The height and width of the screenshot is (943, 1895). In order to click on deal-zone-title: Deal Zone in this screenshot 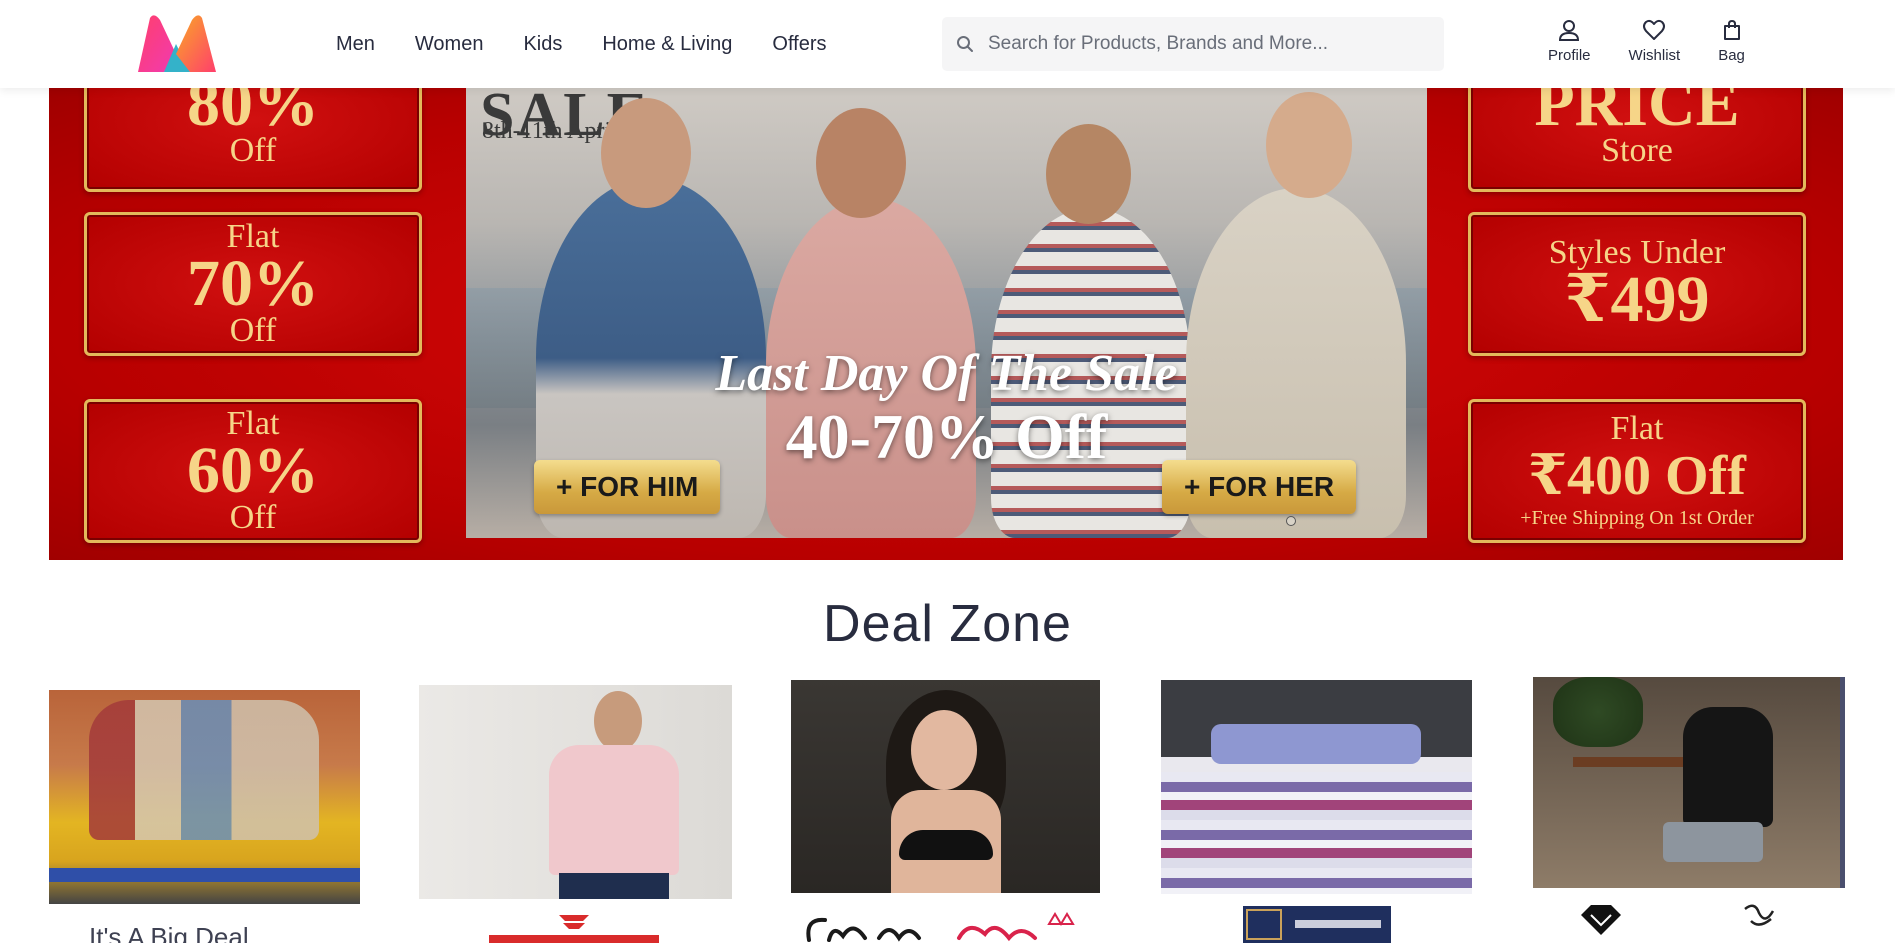, I will do `click(947, 624)`.